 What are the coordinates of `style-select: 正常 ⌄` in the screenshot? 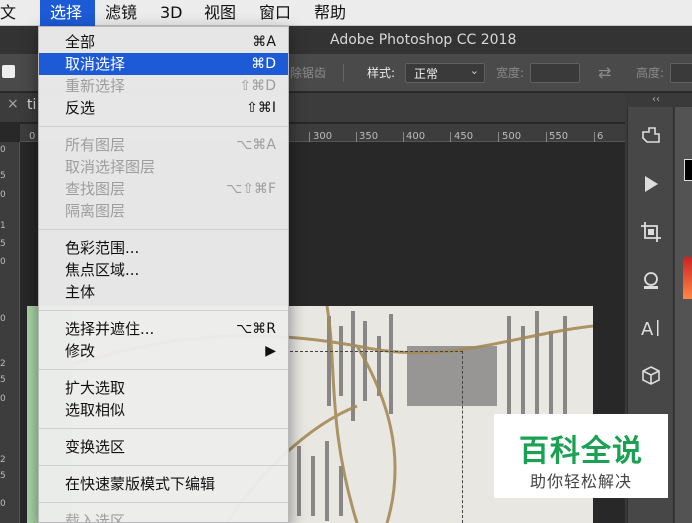 It's located at (445, 73).